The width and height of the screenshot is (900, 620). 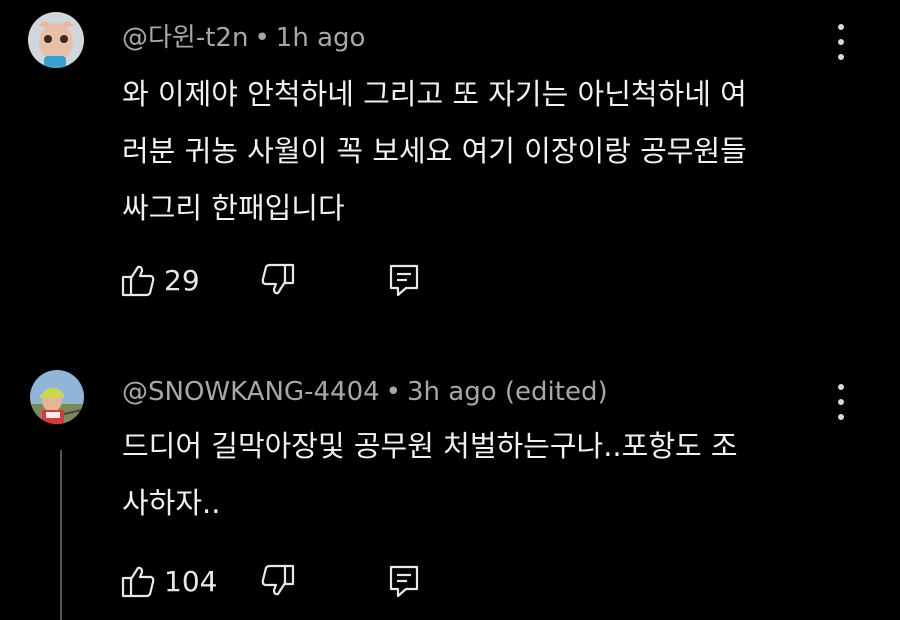 What do you see at coordinates (321, 38) in the screenshot?
I see `comment-time: 1h ago` at bounding box center [321, 38].